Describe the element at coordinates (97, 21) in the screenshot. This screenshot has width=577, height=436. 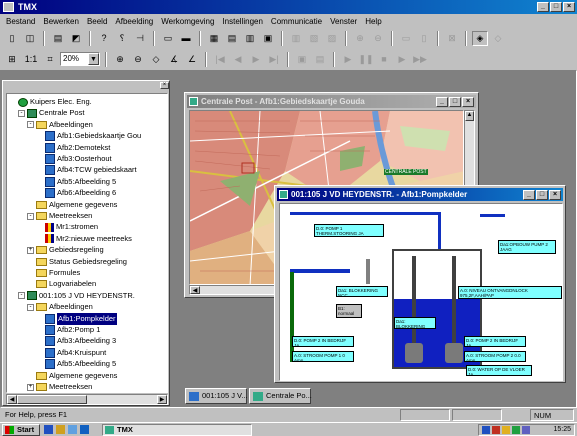
I see `menu-beeld: Beeld` at that location.